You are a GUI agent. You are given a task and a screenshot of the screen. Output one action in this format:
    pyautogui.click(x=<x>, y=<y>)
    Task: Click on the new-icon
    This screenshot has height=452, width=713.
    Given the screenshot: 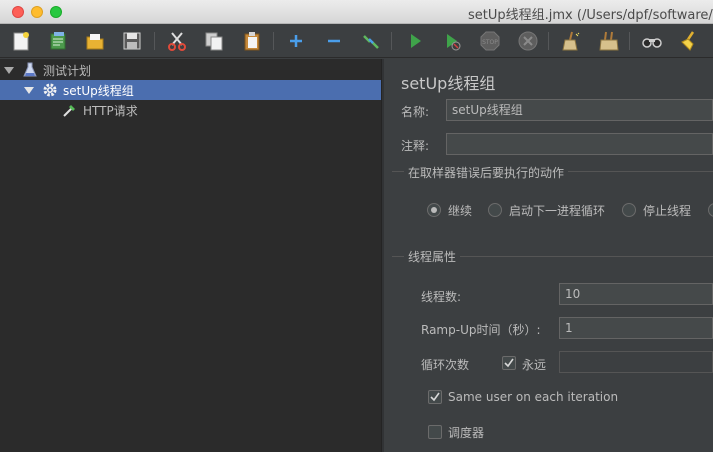 What is the action you would take?
    pyautogui.click(x=21, y=41)
    